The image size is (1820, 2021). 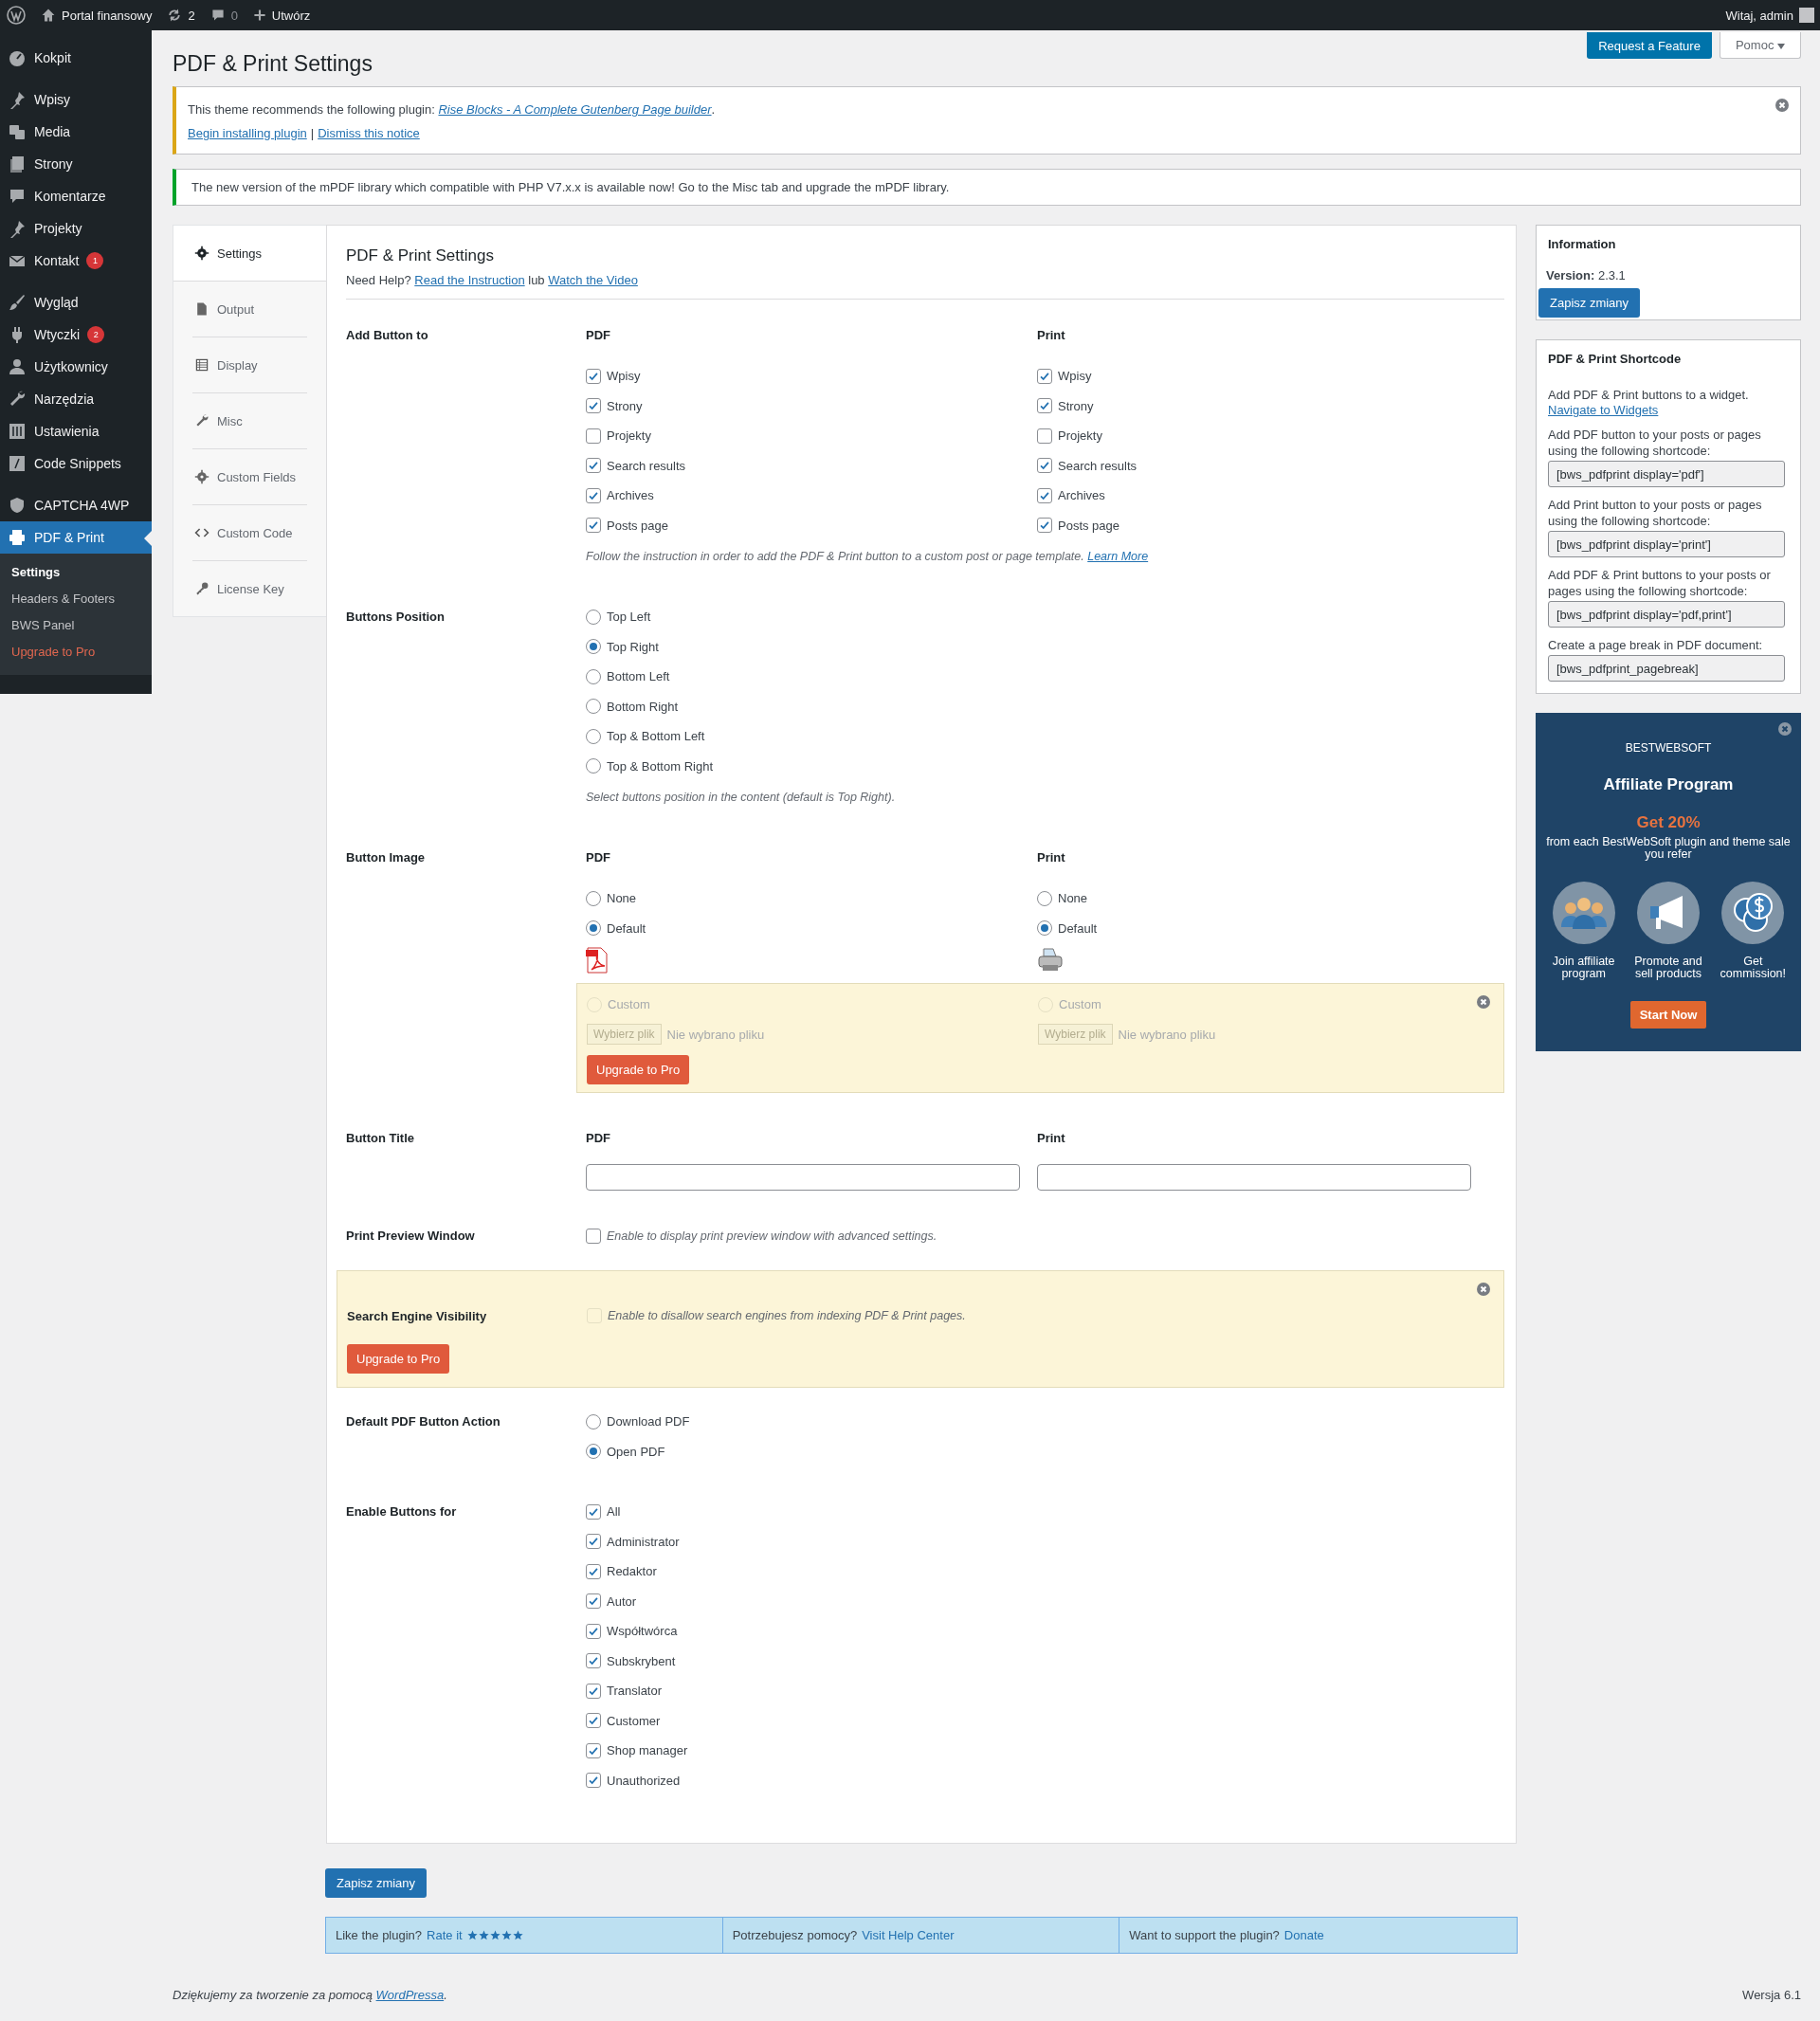 I want to click on menu-item: Wpisy, so click(x=76, y=99).